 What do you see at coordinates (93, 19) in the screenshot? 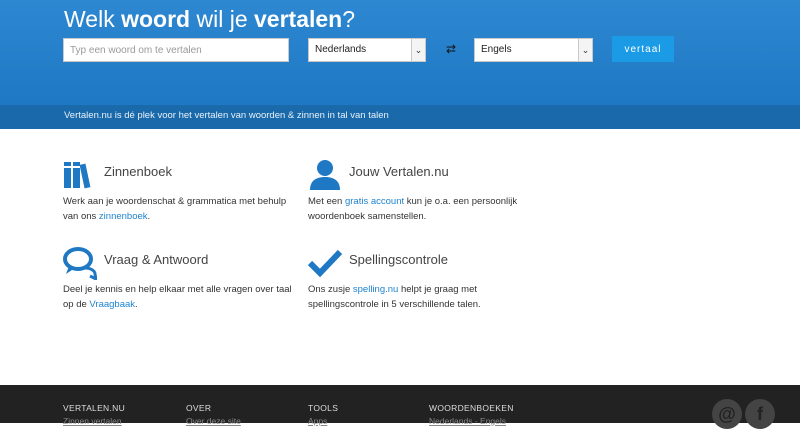
I see `title-text: Welk` at bounding box center [93, 19].